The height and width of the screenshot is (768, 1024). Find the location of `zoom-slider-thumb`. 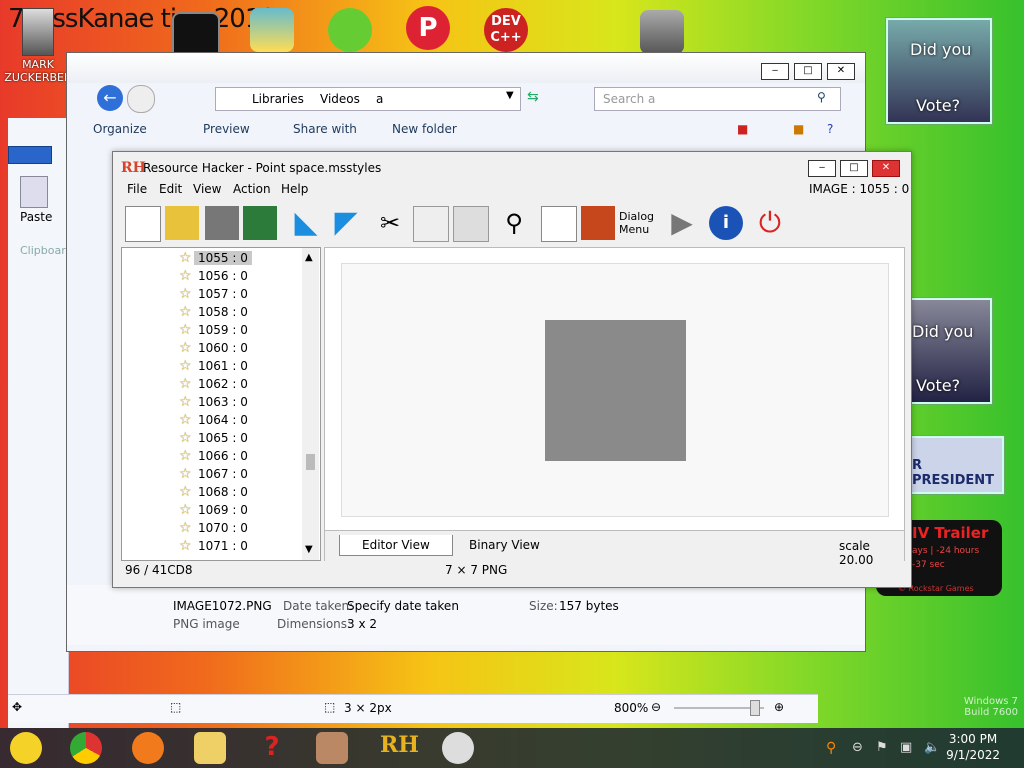

zoom-slider-thumb is located at coordinates (755, 708).